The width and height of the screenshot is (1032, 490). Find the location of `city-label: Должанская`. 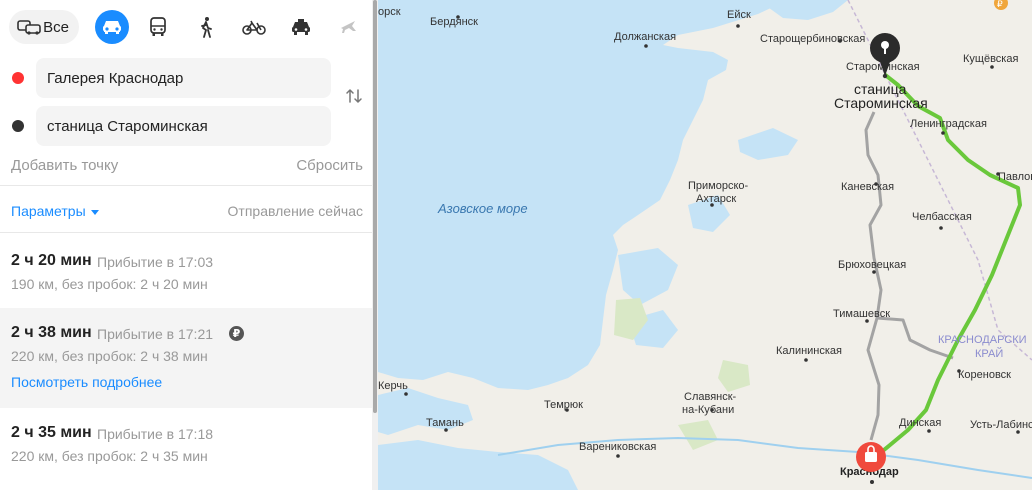

city-label: Должанская is located at coordinates (645, 37).